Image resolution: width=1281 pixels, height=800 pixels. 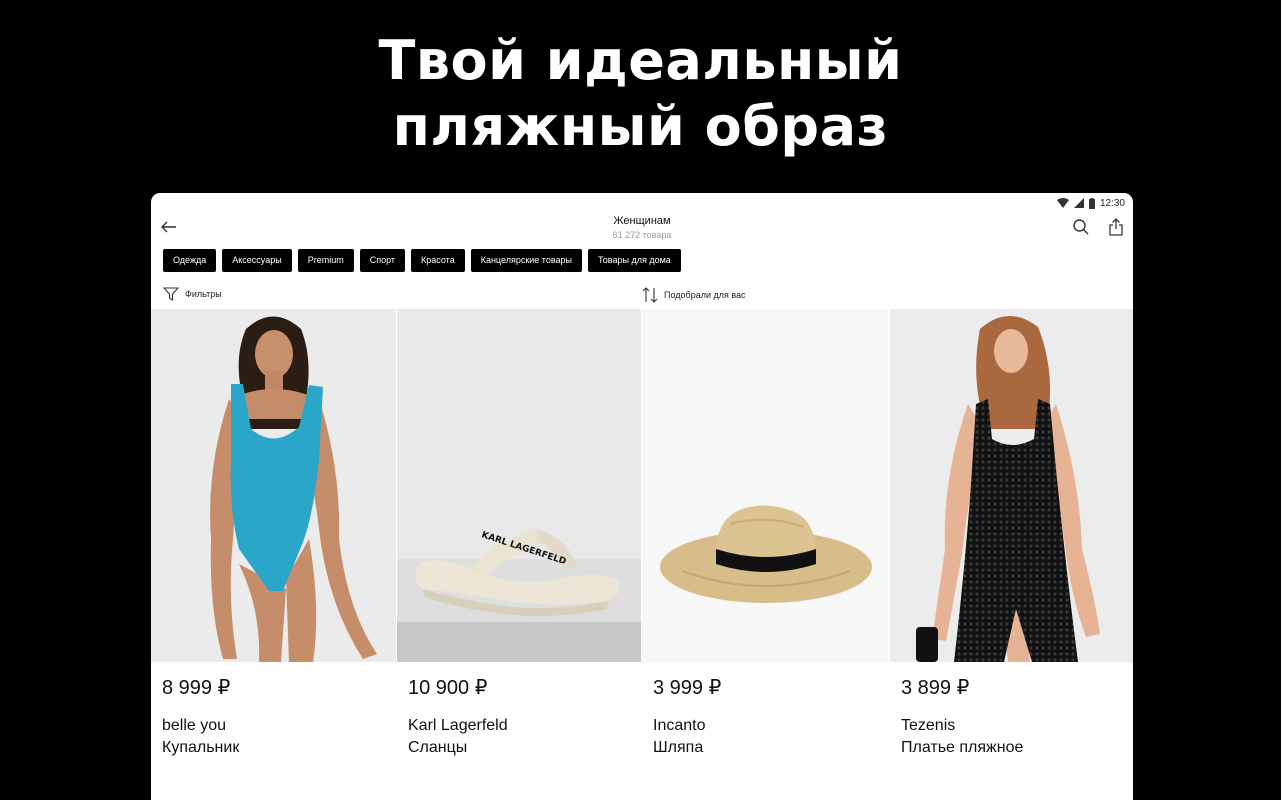 I want to click on search-icon, so click(x=1081, y=227).